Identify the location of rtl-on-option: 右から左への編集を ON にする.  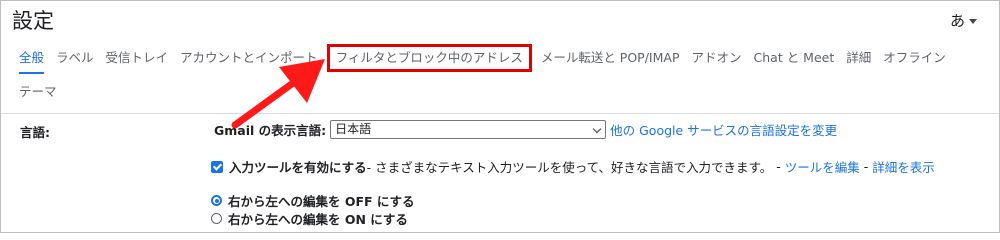
(309, 218).